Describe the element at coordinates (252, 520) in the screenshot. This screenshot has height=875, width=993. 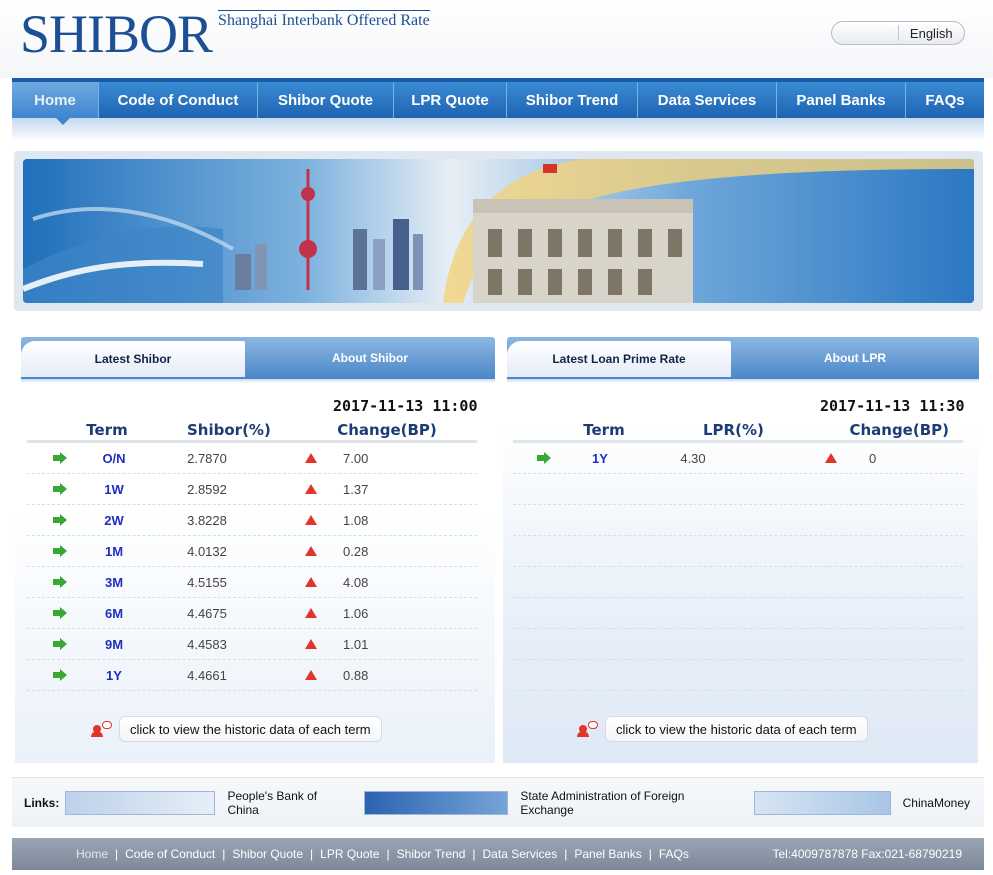
I see `table-row: 2W 3.8228 1.08` at that location.